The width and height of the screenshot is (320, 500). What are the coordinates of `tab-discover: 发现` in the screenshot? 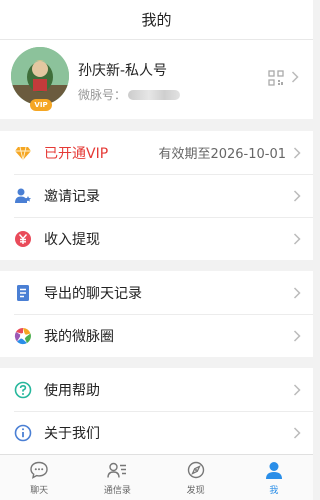 It's located at (196, 477).